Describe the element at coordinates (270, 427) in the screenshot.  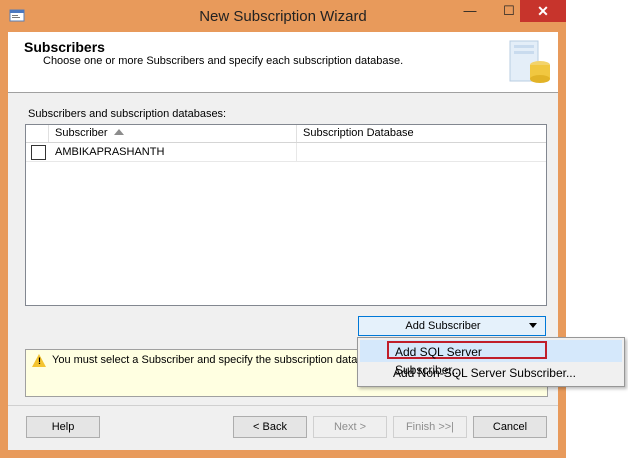
I see `back-button: < Back` at that location.